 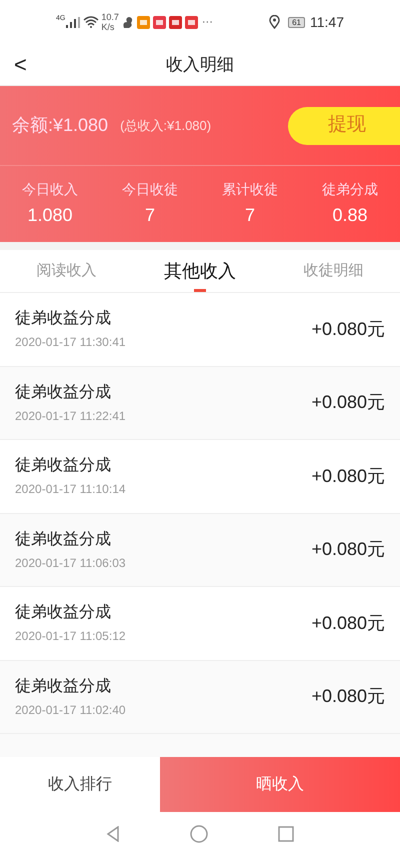 I want to click on clock: 11:47, so click(x=327, y=22).